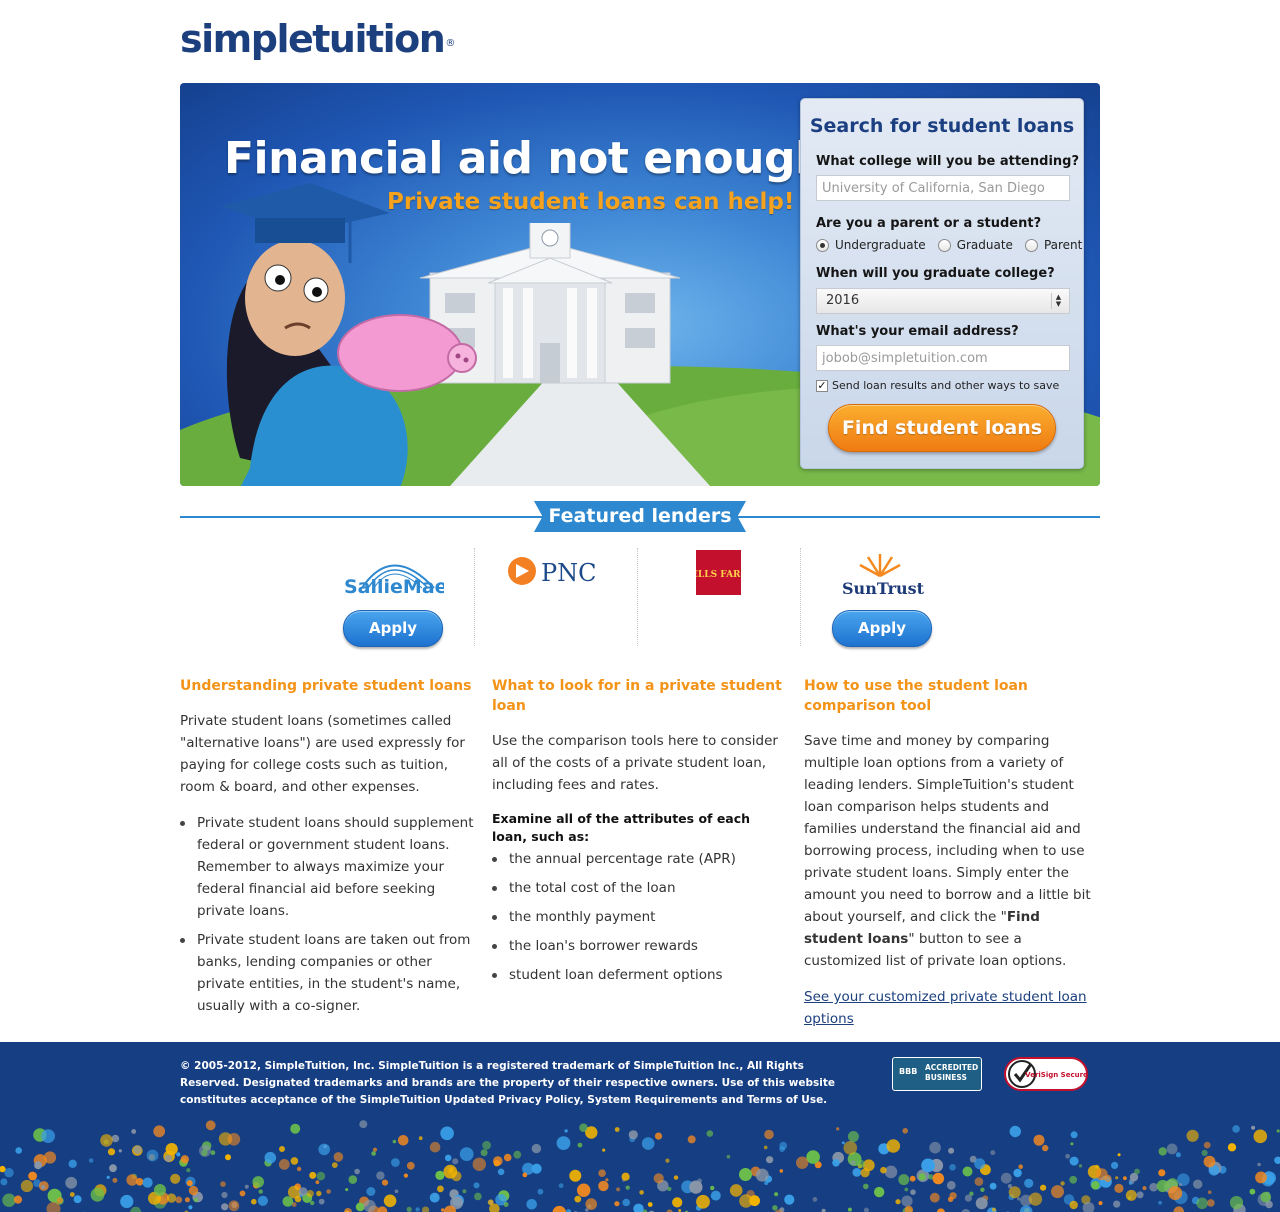 Image resolution: width=1280 pixels, height=1212 pixels. I want to click on apply-button-suntrust: Apply, so click(882, 628).